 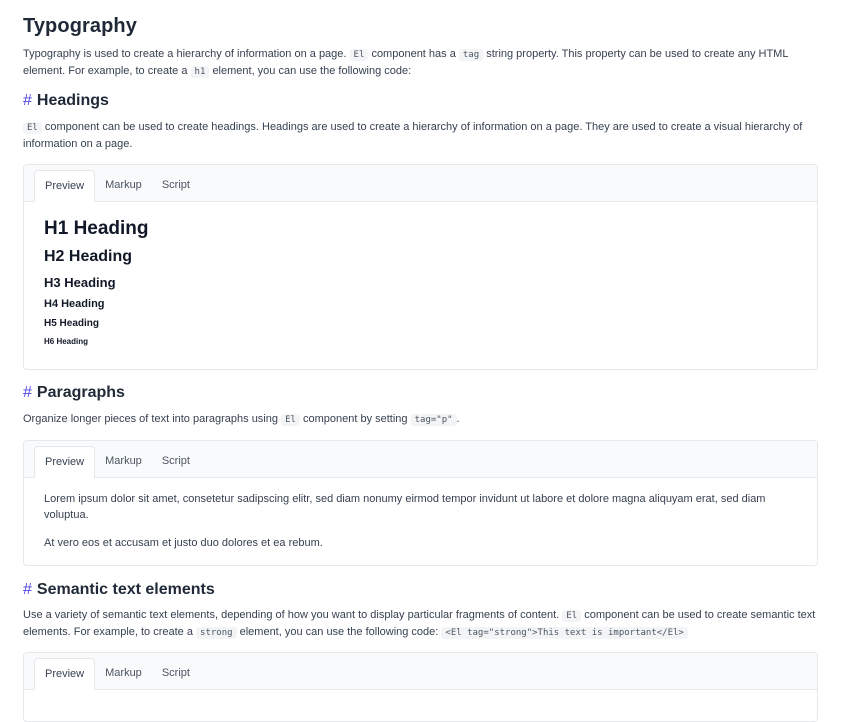 I want to click on semantic-example-card: Preview Markup Script, so click(x=420, y=687).